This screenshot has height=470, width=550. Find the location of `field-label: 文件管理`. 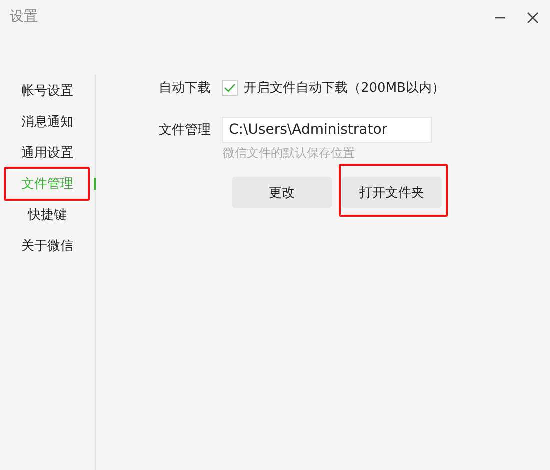

field-label: 文件管理 is located at coordinates (185, 130).